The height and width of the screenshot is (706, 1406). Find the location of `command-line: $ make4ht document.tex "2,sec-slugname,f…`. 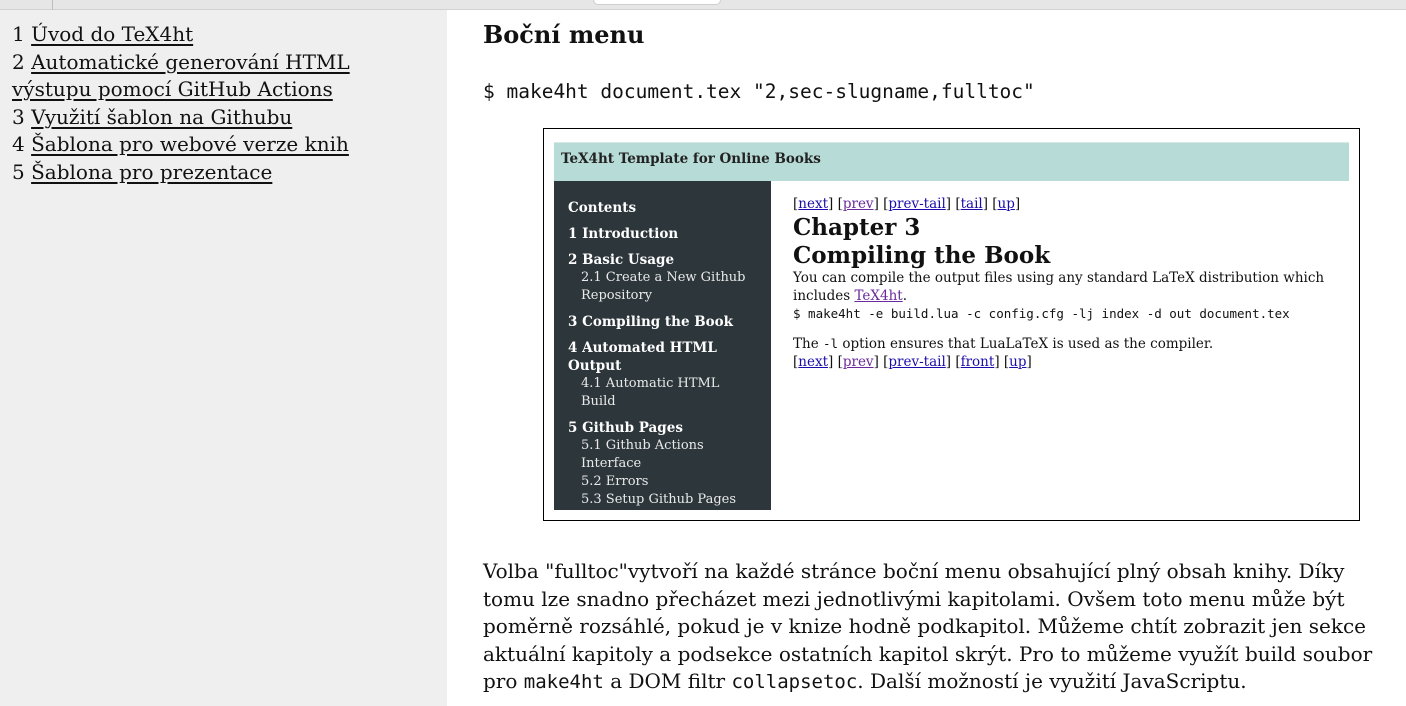

command-line: $ make4ht document.tex "2,sec-slugname,f… is located at coordinates (759, 91).